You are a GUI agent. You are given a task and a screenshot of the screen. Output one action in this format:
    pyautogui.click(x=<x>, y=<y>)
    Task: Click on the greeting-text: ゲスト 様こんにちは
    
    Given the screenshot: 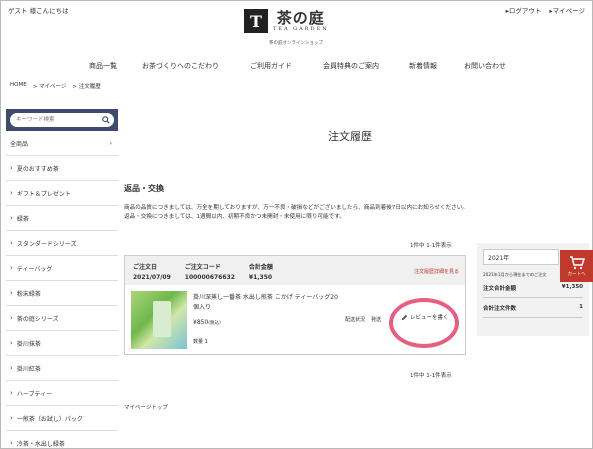 What is the action you would take?
    pyautogui.click(x=38, y=11)
    